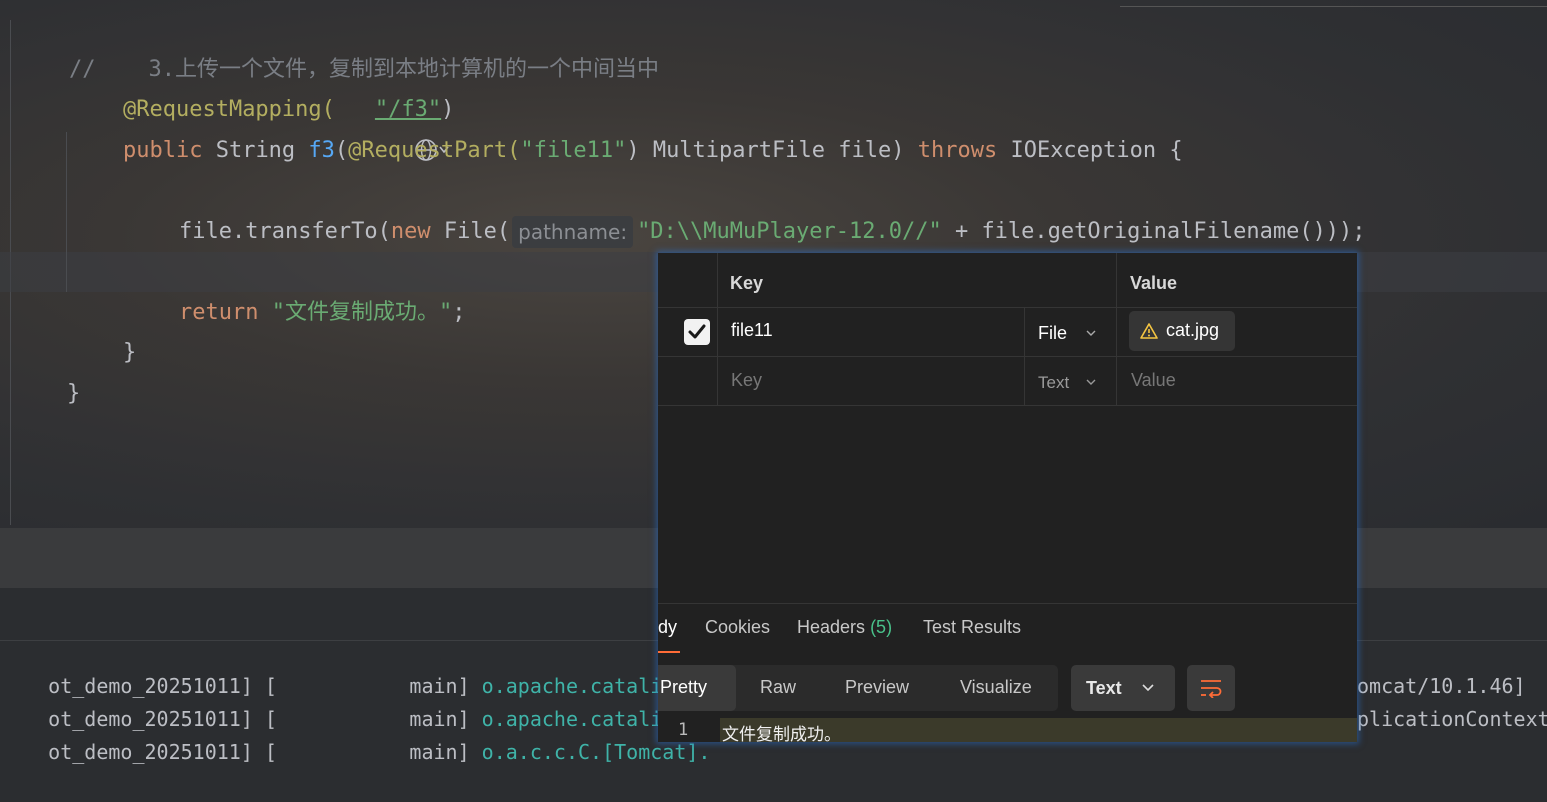 Image resolution: width=1547 pixels, height=802 pixels. I want to click on return-string: "文件复制成功。", so click(362, 312).